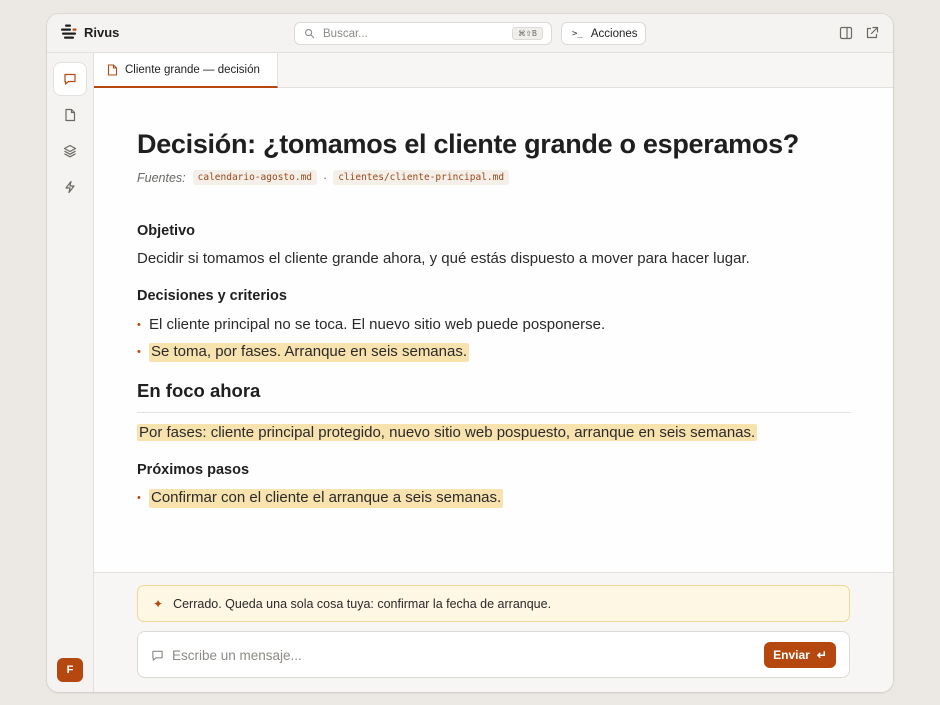 The width and height of the screenshot is (940, 705). What do you see at coordinates (527, 33) in the screenshot?
I see `search-shortcut: ⌘⇧B` at bounding box center [527, 33].